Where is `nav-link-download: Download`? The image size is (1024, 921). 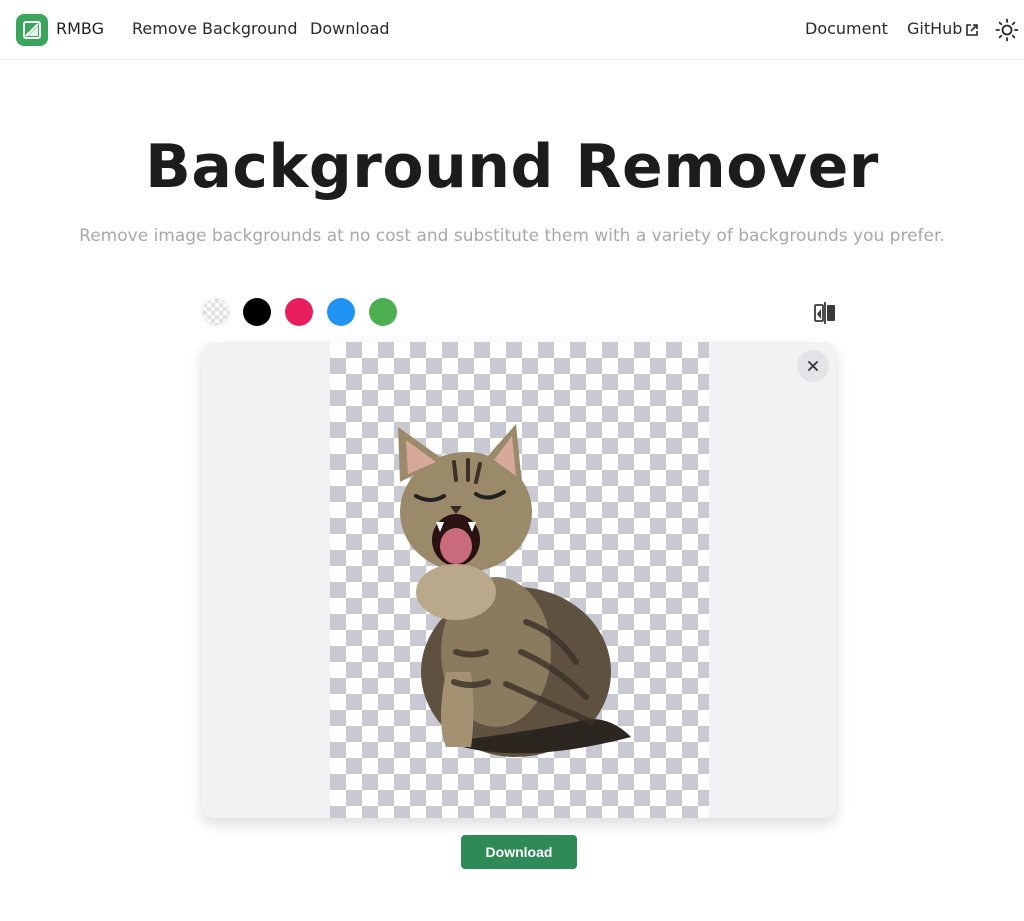
nav-link-download: Download is located at coordinates (350, 28).